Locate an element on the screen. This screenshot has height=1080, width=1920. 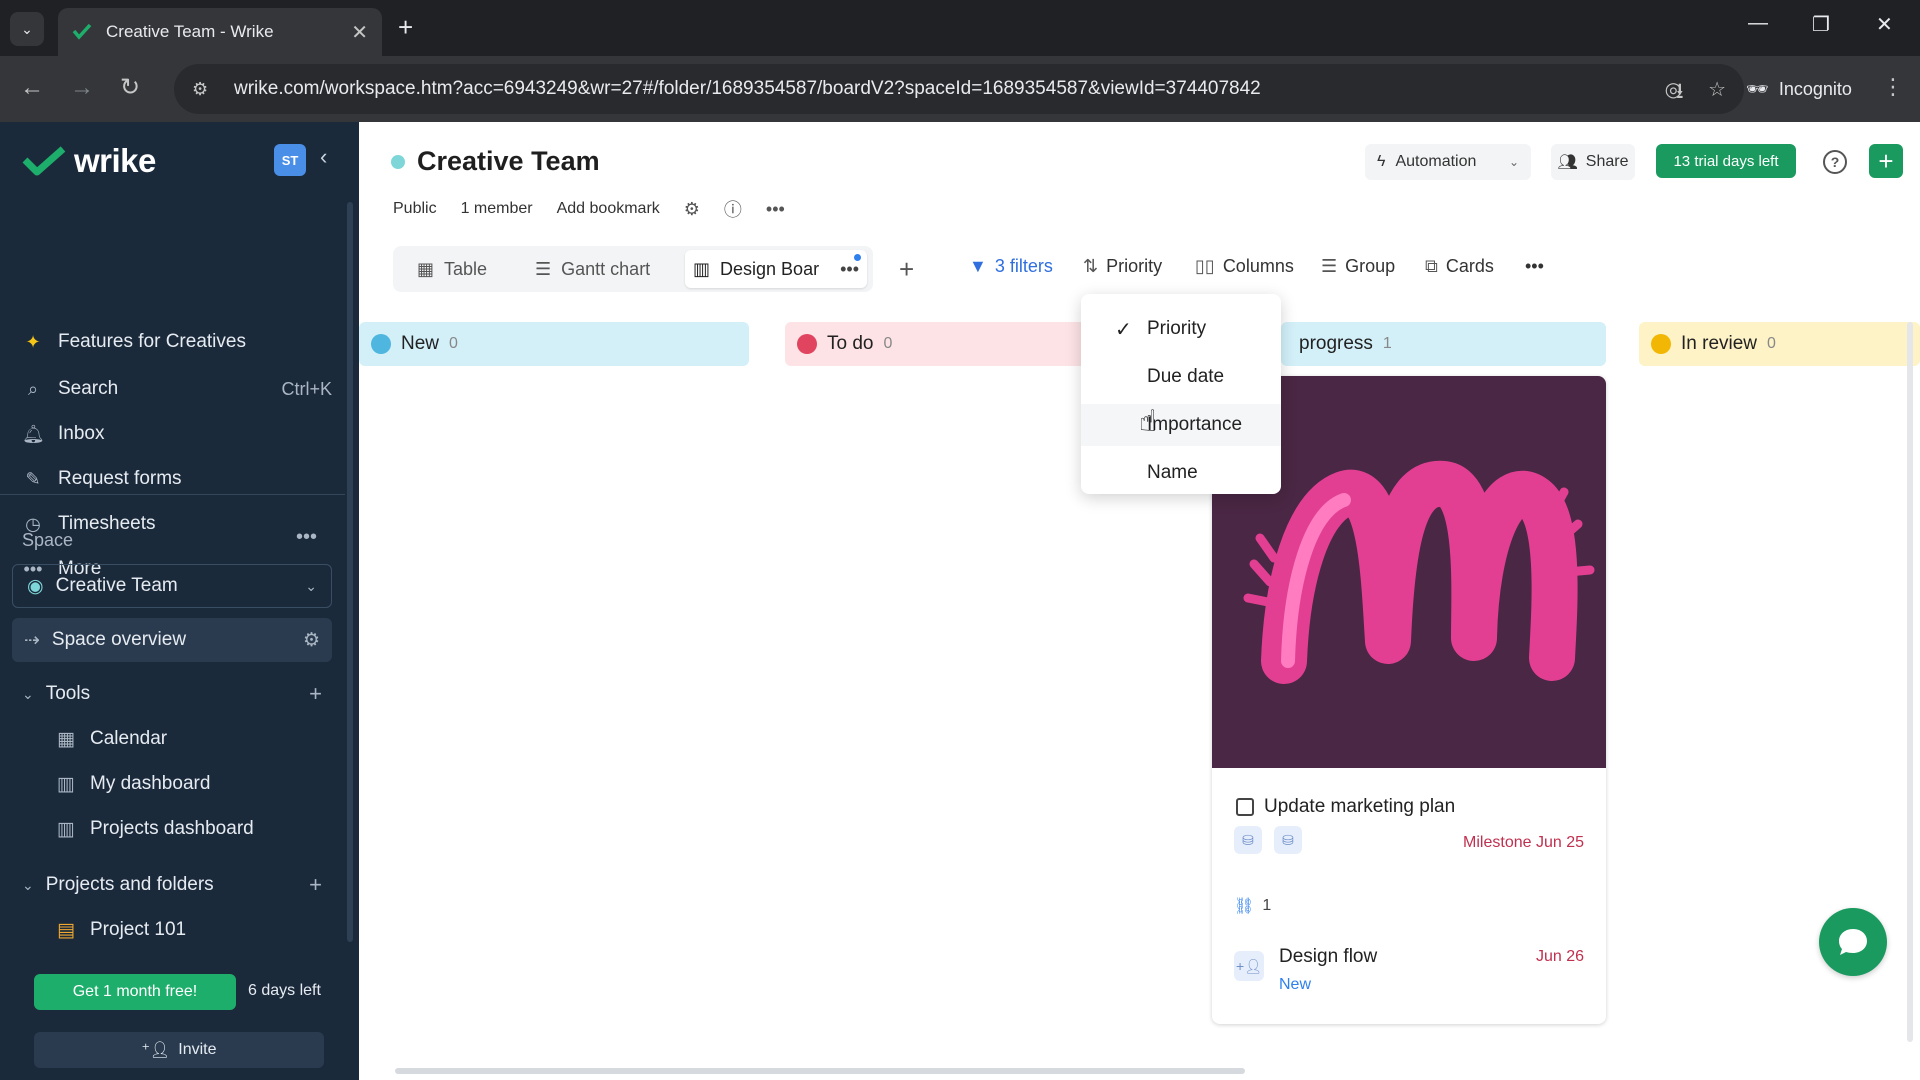
nav-features-for-creatives: ✦ Features for Creatives is located at coordinates (177, 342).